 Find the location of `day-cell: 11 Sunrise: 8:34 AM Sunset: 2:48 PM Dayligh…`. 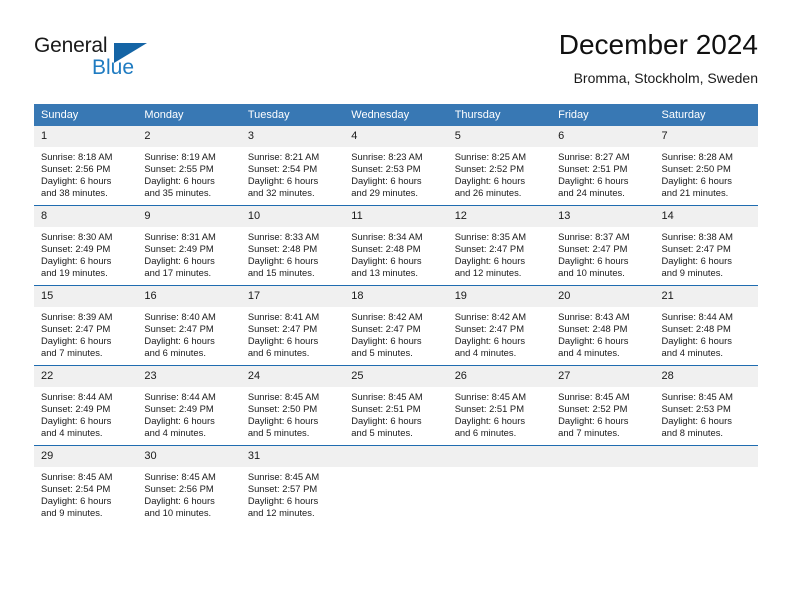

day-cell: 11 Sunrise: 8:34 AM Sunset: 2:48 PM Dayligh… is located at coordinates (396, 245).